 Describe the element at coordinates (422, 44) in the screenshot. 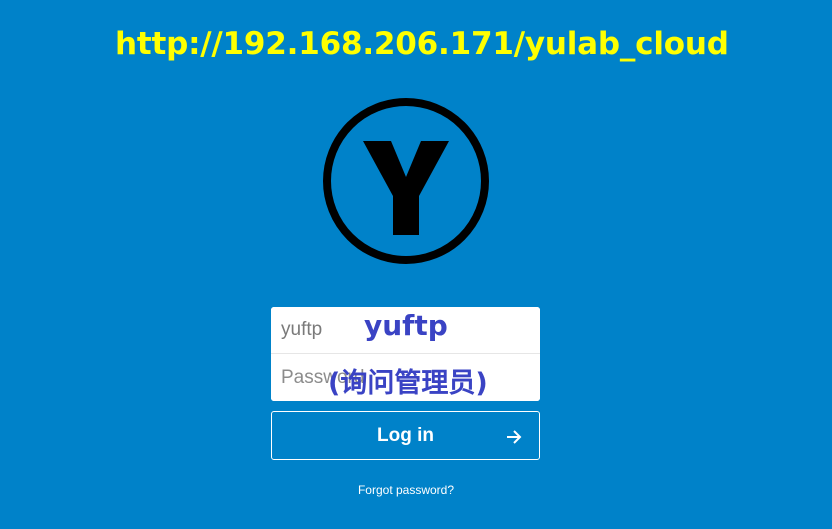

I see `url-annotation: http://192.168.206.171/yulab_cloud` at that location.